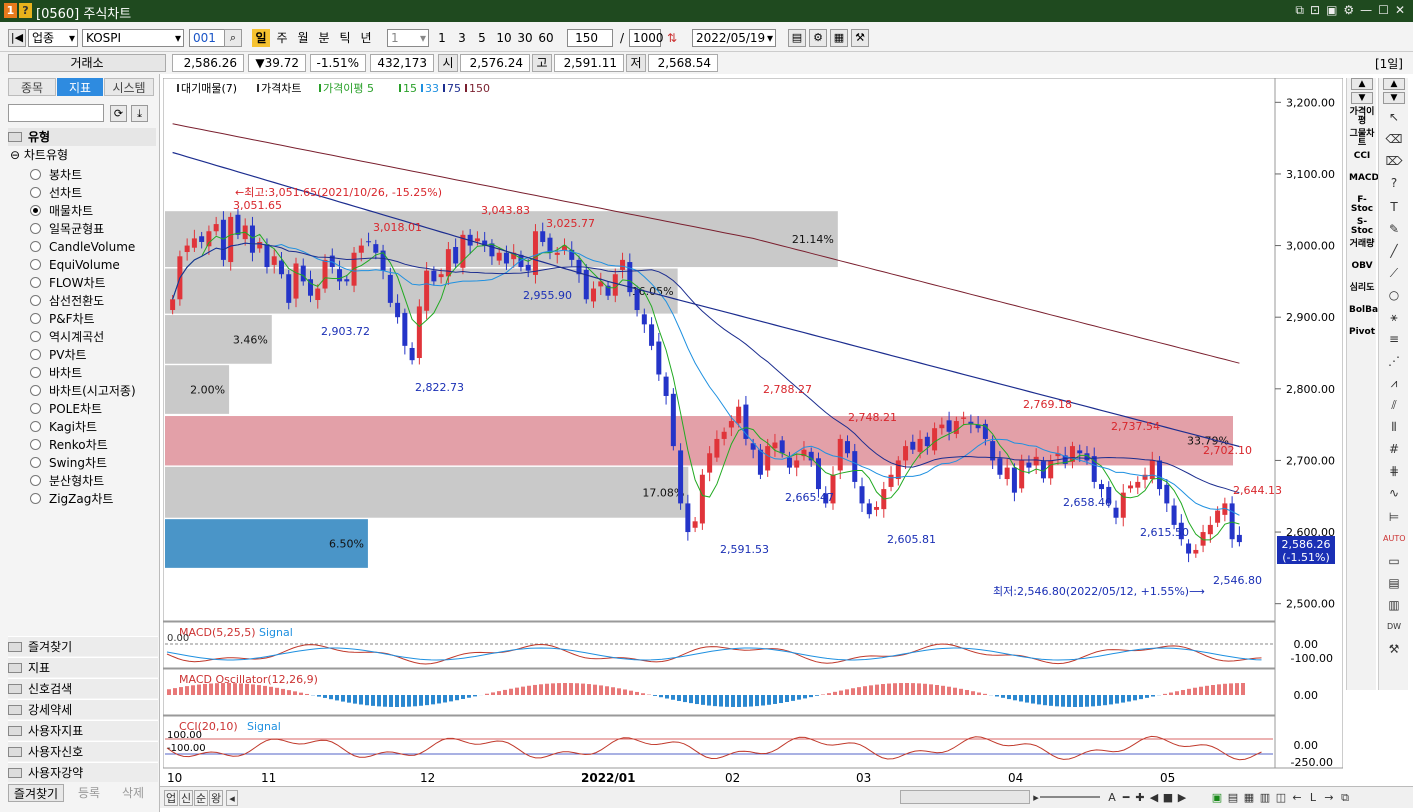 The width and height of the screenshot is (1413, 812). What do you see at coordinates (408, 38) in the screenshot?
I see `interval-select: 1 ▾` at bounding box center [408, 38].